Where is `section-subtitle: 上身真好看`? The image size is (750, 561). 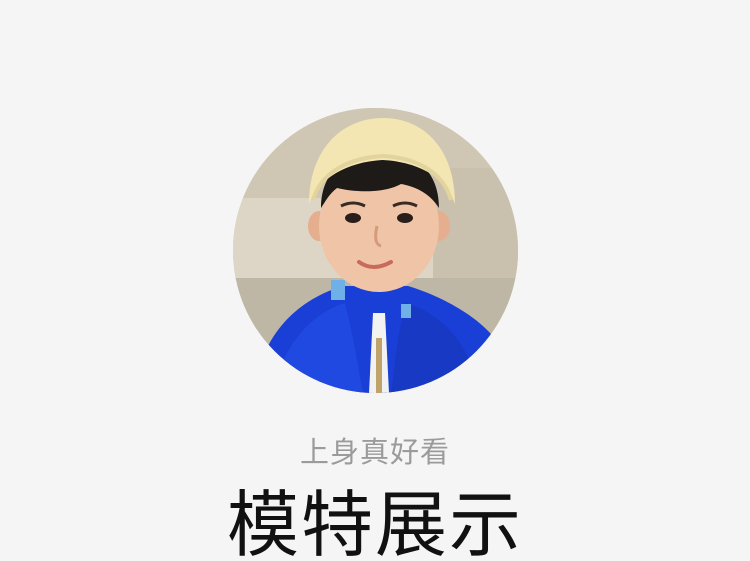 section-subtitle: 上身真好看 is located at coordinates (374, 452).